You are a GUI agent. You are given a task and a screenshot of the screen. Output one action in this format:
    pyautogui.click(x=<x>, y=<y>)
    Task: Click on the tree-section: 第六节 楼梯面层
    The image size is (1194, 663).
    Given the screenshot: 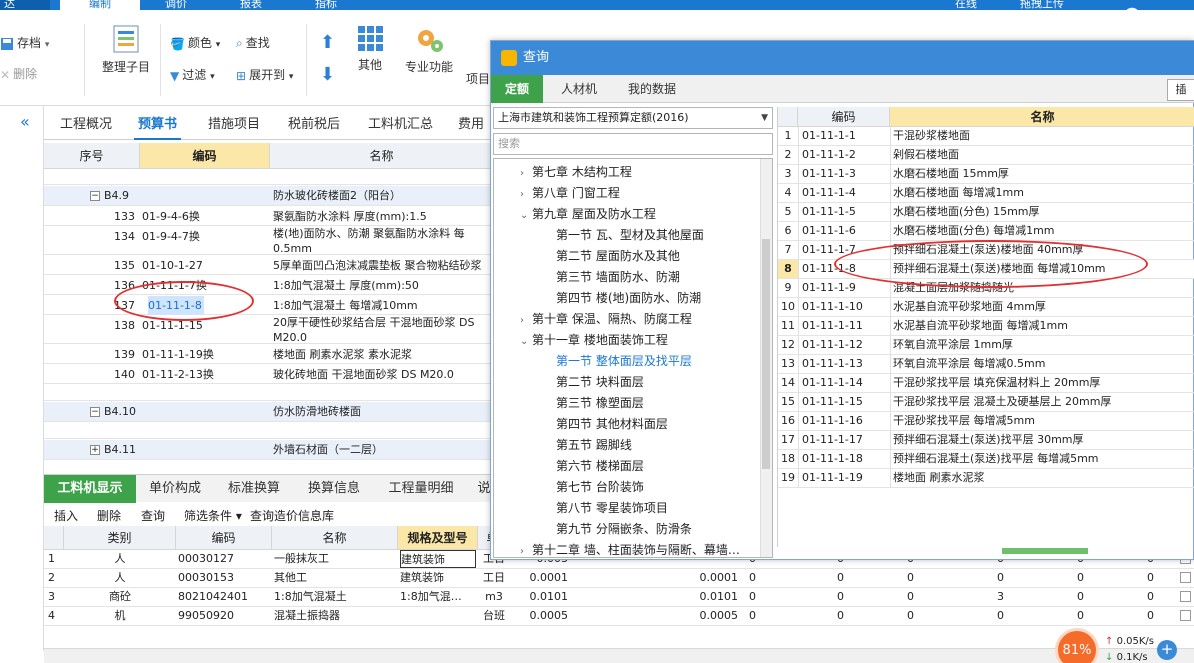 What is the action you would take?
    pyautogui.click(x=600, y=465)
    